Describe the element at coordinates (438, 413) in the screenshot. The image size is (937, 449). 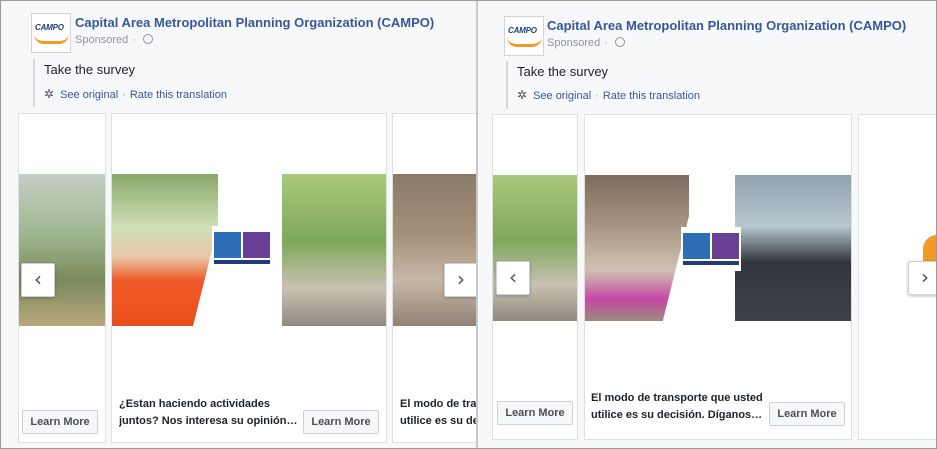
I see `card-caption: El modo de tra utilice es su de` at that location.